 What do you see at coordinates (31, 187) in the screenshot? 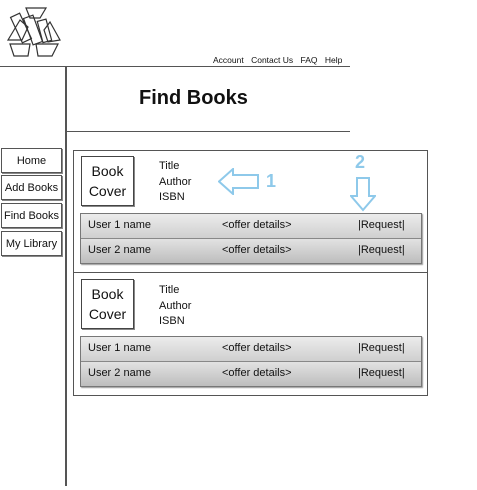
I see `sidebar-item-add-books: Add Books` at bounding box center [31, 187].